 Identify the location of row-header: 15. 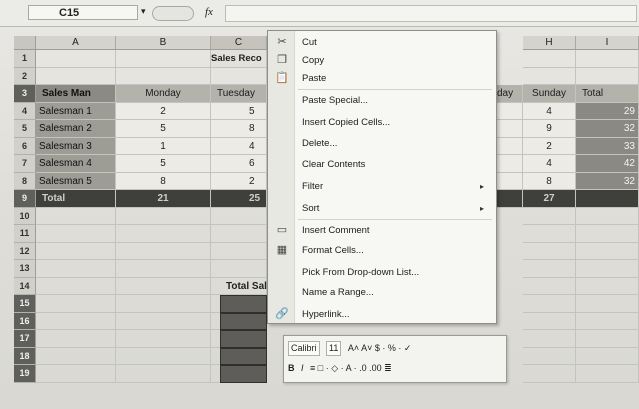
(25, 304).